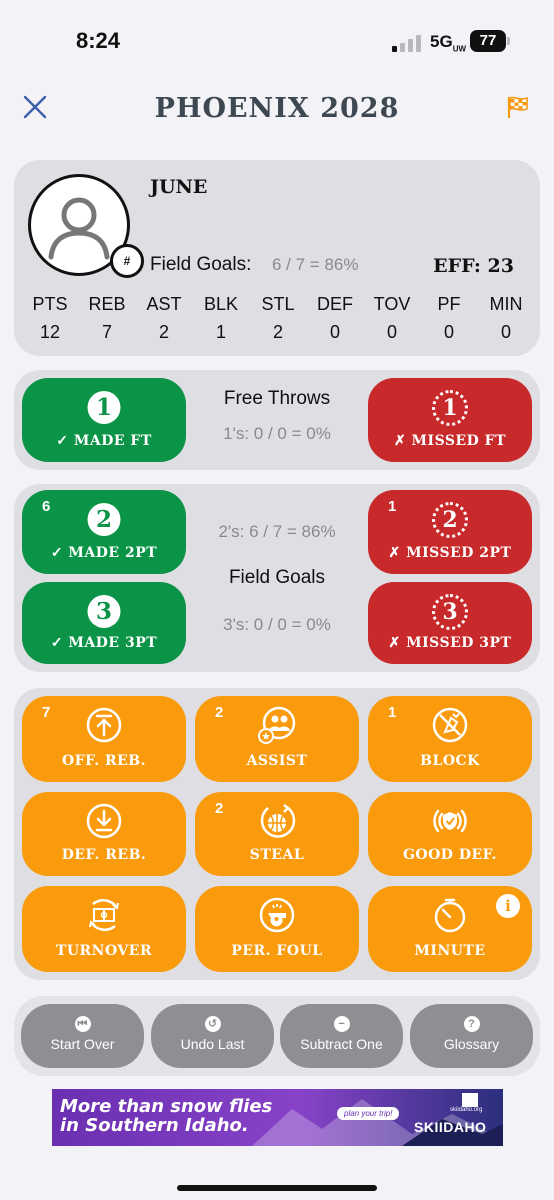 This screenshot has width=554, height=1200. I want to click on button-label: MINUTE, so click(450, 951).